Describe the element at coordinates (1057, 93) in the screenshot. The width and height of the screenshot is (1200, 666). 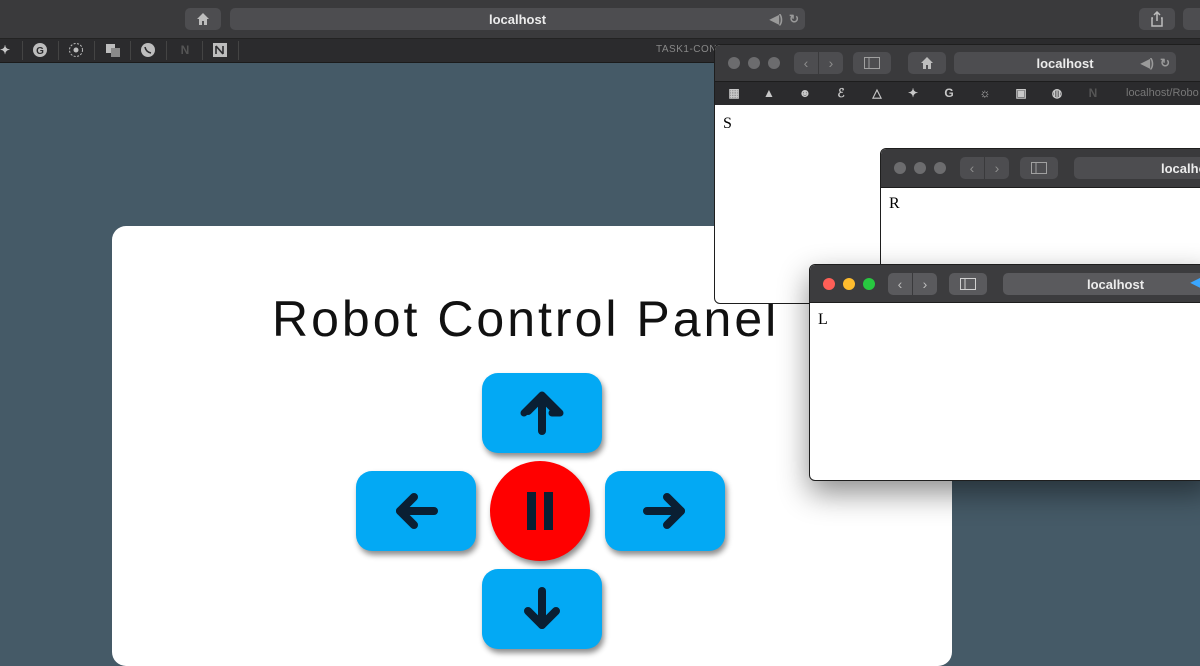
I see `whatsapp-favicon-icon: ◍` at that location.